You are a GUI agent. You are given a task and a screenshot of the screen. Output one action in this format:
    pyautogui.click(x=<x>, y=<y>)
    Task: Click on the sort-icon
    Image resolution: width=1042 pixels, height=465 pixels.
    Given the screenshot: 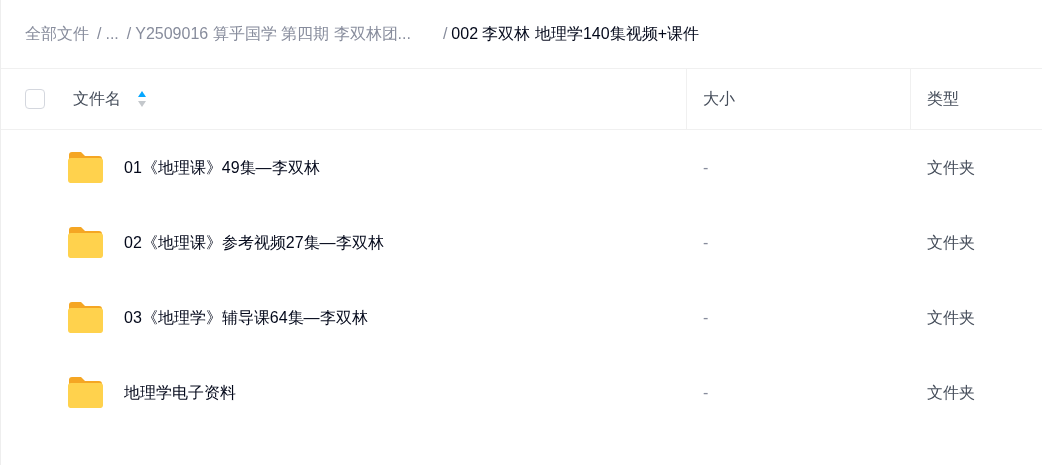 What is the action you would take?
    pyautogui.click(x=142, y=99)
    